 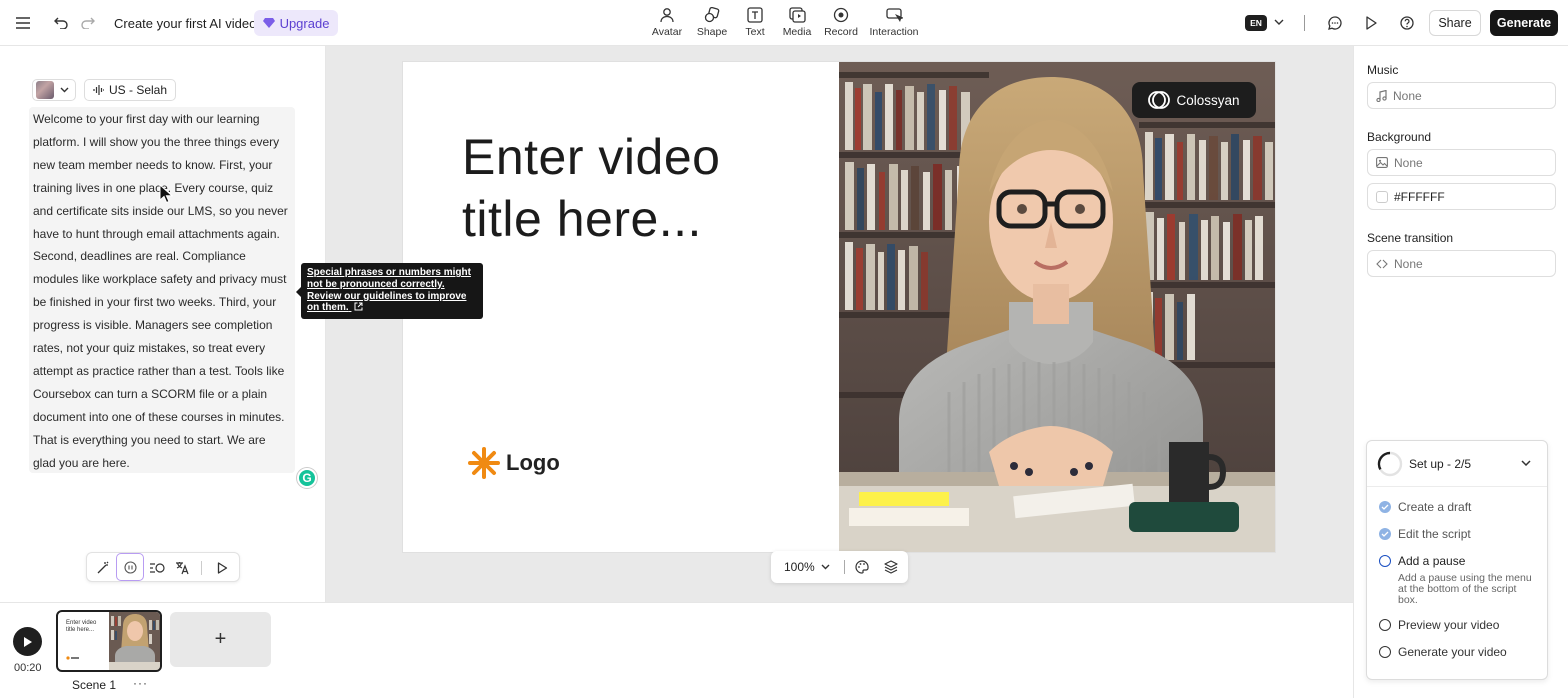 I want to click on upgrade-label: Upgrade, so click(x=304, y=23).